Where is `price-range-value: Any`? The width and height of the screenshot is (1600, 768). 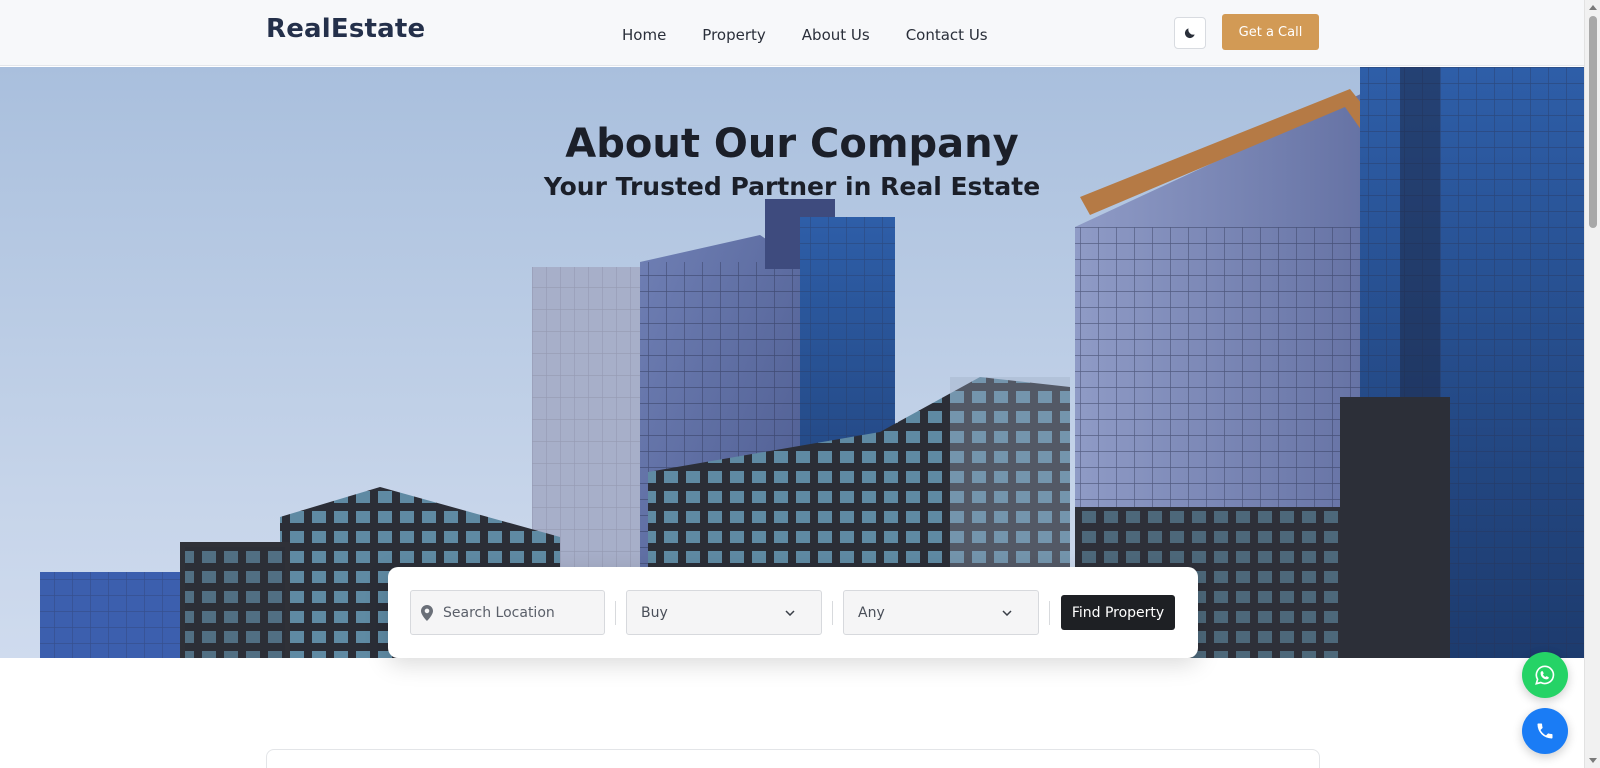
price-range-value: Any is located at coordinates (871, 612).